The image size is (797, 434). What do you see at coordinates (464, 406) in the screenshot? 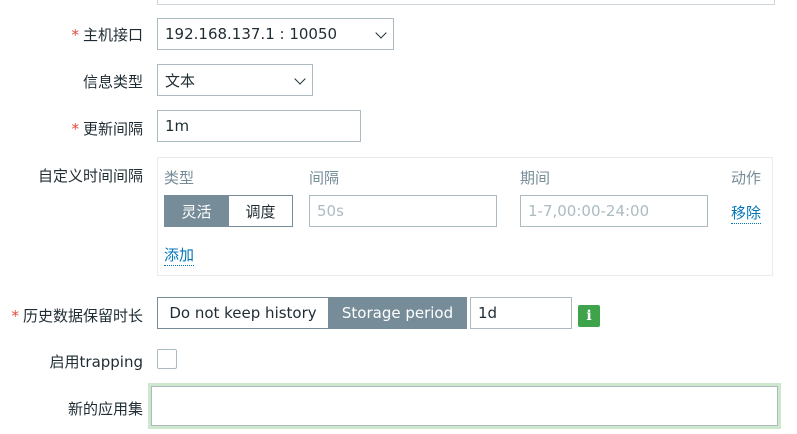
I see `new-application-input` at bounding box center [464, 406].